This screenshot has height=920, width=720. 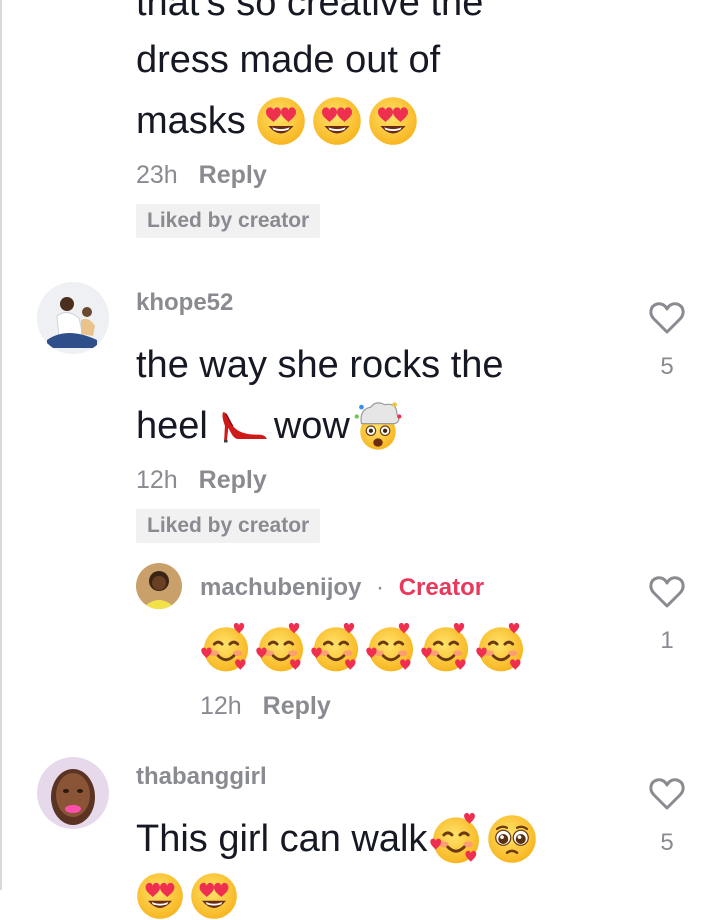 I want to click on exploding-head-emoji, so click(x=378, y=426).